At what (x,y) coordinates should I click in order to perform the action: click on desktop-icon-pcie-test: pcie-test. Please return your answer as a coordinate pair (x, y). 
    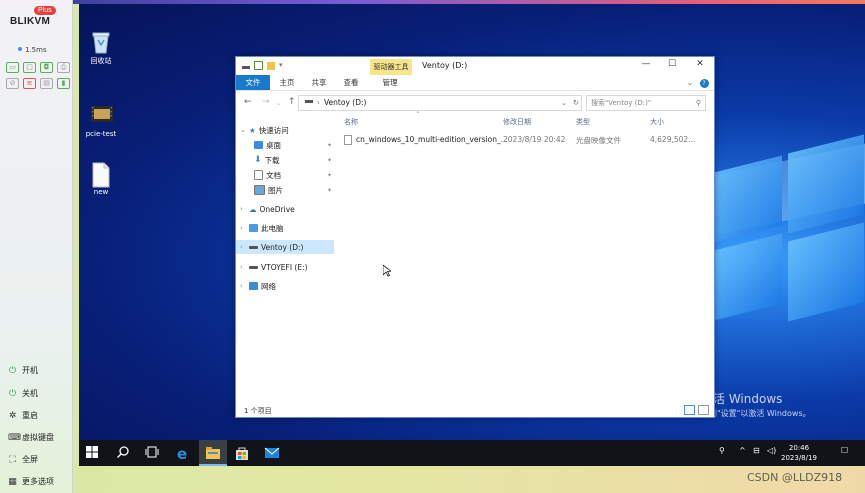
    Looking at the image, I should click on (102, 121).